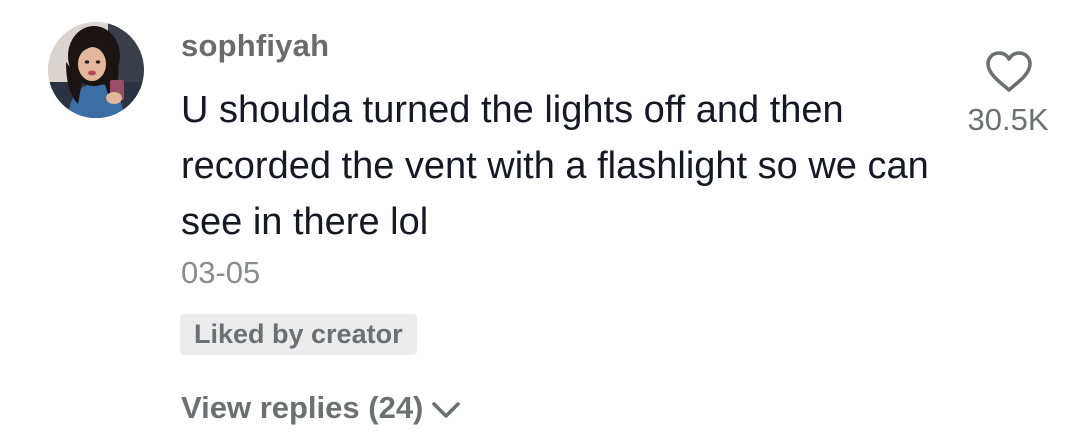  What do you see at coordinates (1008, 119) in the screenshot?
I see `like-count: 30.5K` at bounding box center [1008, 119].